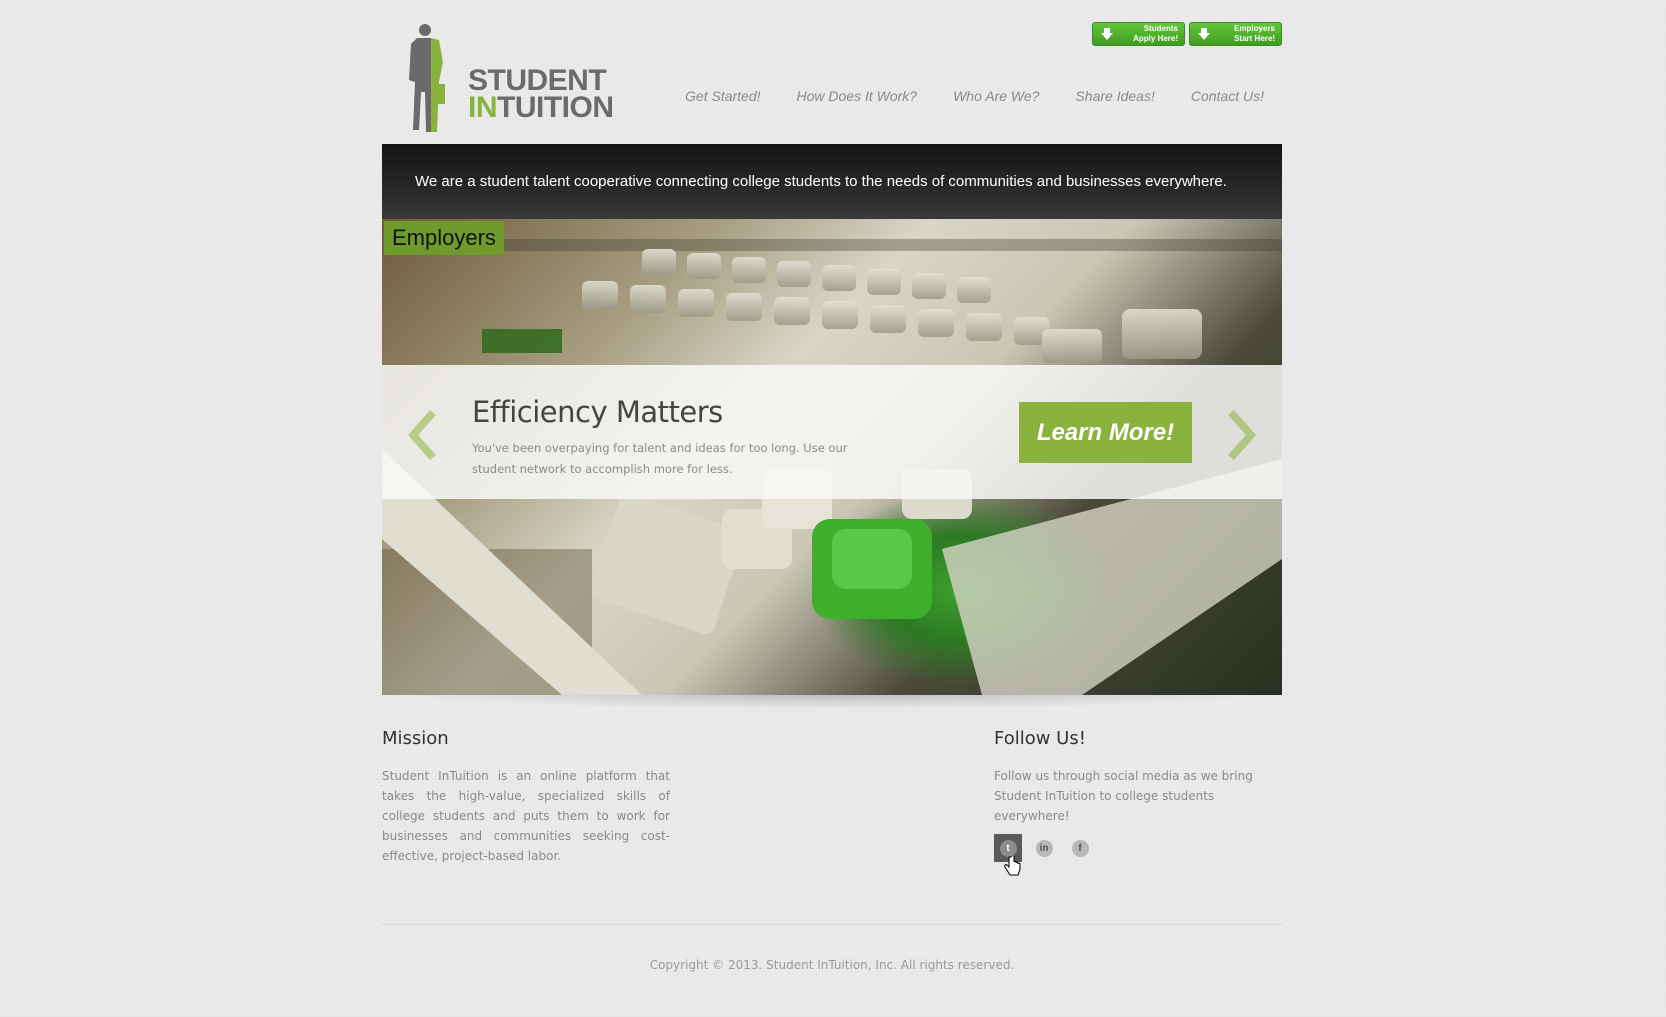  I want to click on students-apply-button: Students Apply Here!, so click(1138, 34).